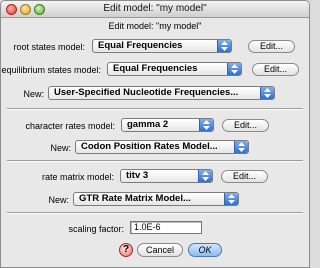 Image resolution: width=320 pixels, height=268 pixels. Describe the element at coordinates (137, 175) in the screenshot. I see `rate-matrix-popup-value: titv 3` at that location.